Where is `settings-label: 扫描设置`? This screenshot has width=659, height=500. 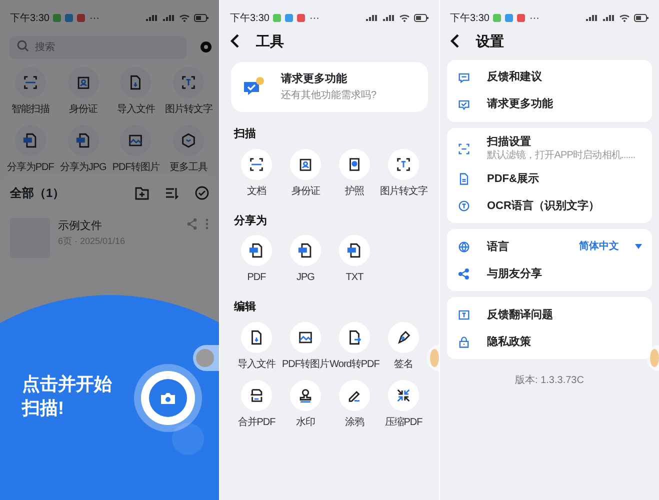 settings-label: 扫描设置 is located at coordinates (509, 142).